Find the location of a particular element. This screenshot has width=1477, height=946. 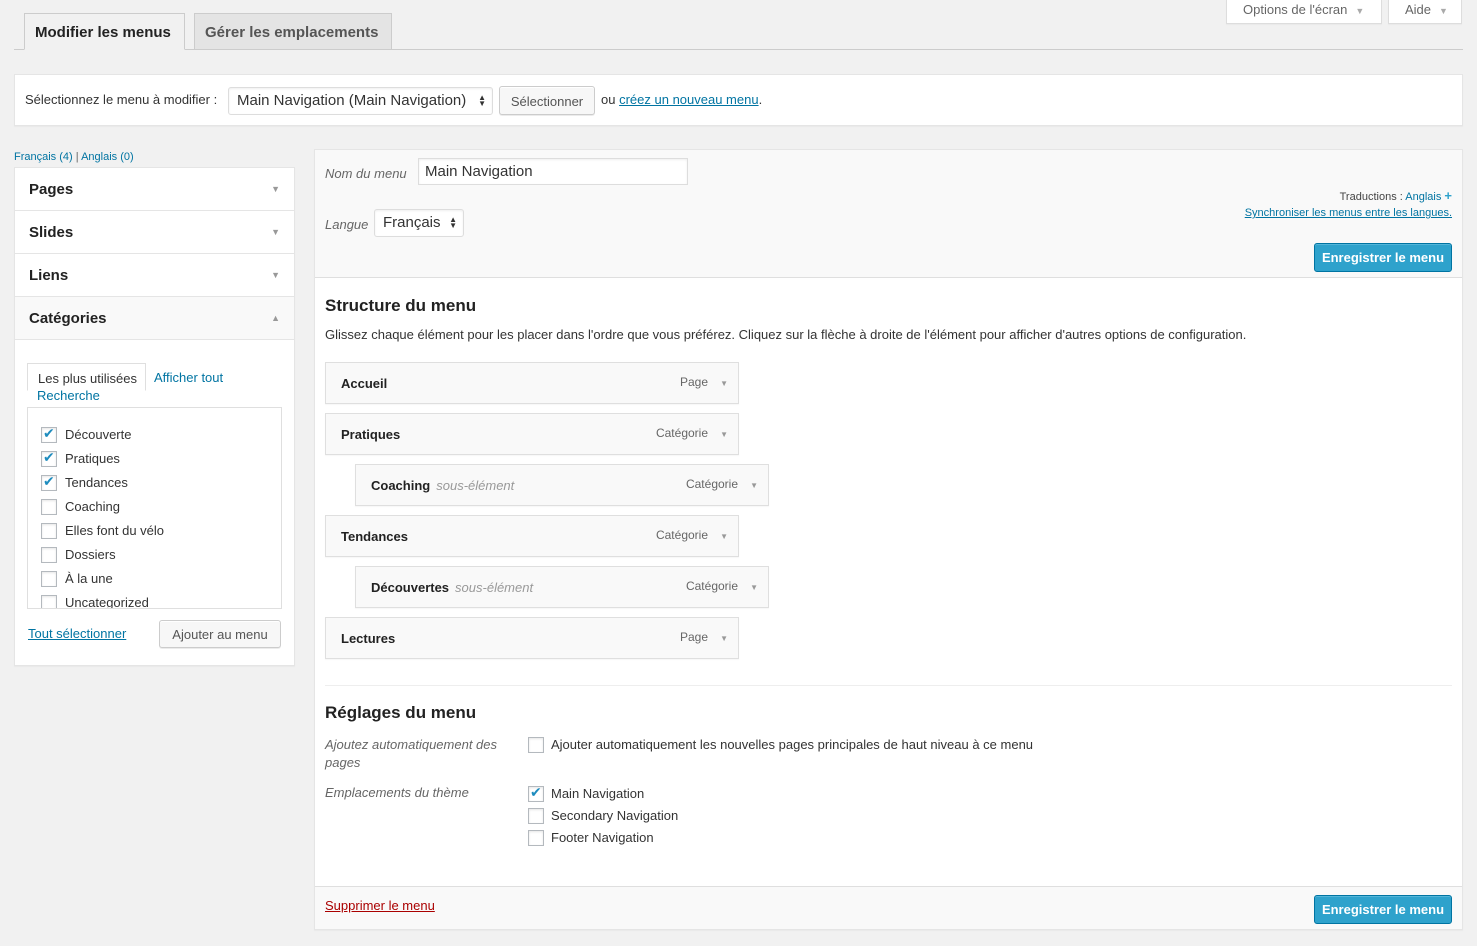

menu-item-lectures: Lectures Page ▼ is located at coordinates (532, 638).